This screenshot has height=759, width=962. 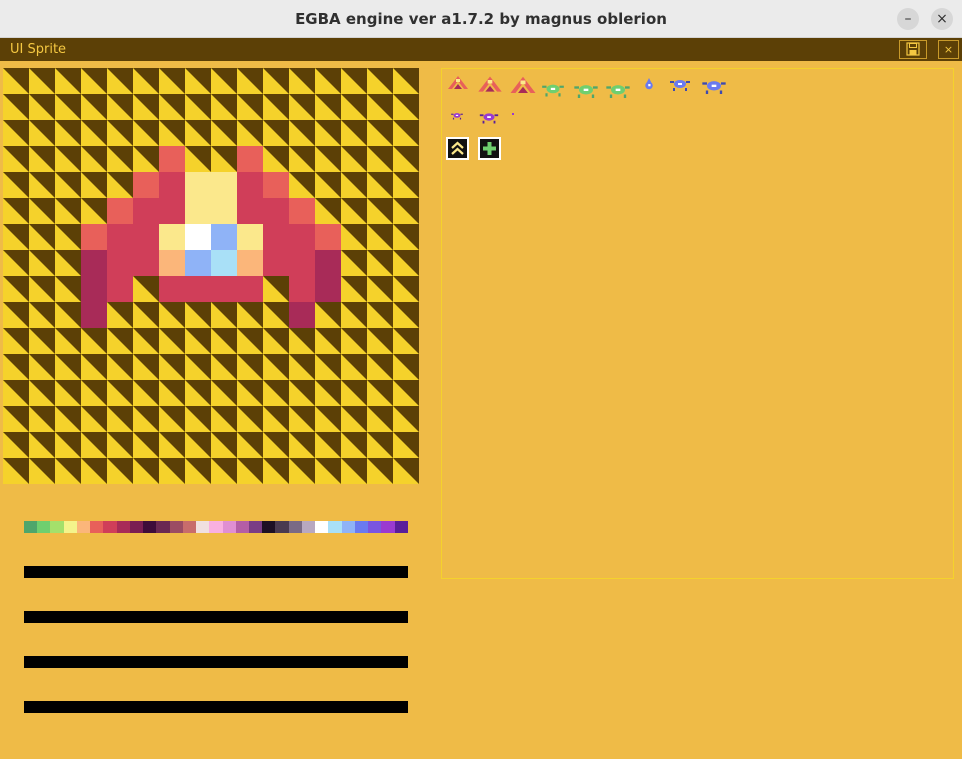 What do you see at coordinates (948, 49) in the screenshot?
I see `panel-close-button: ×` at bounding box center [948, 49].